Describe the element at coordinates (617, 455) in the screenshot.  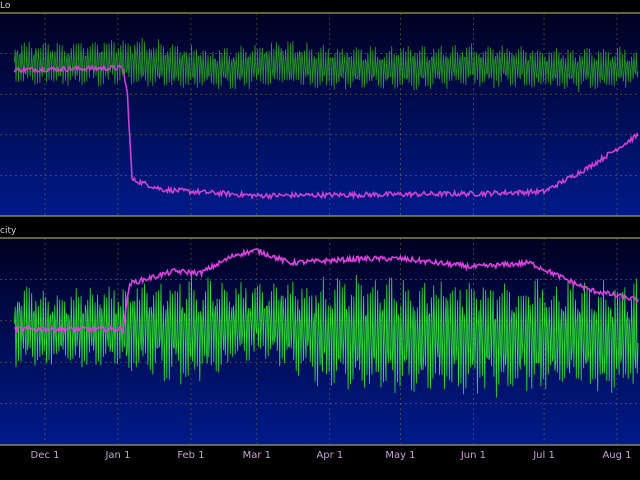
I see `x-tick-label: Aug 1` at that location.